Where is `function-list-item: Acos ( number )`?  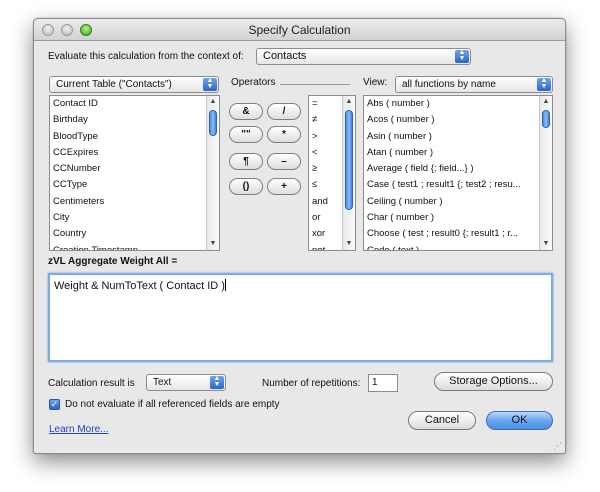
function-list-item: Acos ( number ) is located at coordinates (458, 120).